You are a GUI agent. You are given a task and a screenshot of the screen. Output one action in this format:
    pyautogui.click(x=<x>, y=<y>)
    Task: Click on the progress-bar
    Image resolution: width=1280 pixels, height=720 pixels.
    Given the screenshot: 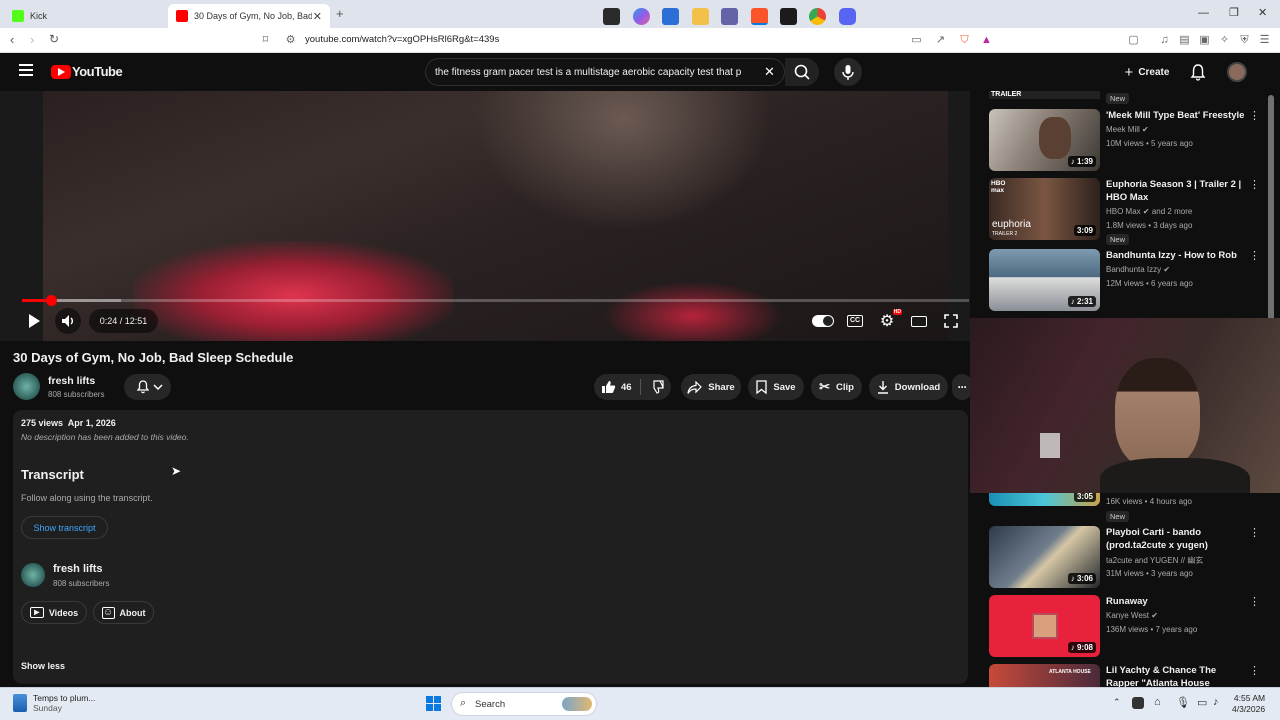 What is the action you would take?
    pyautogui.click(x=495, y=300)
    